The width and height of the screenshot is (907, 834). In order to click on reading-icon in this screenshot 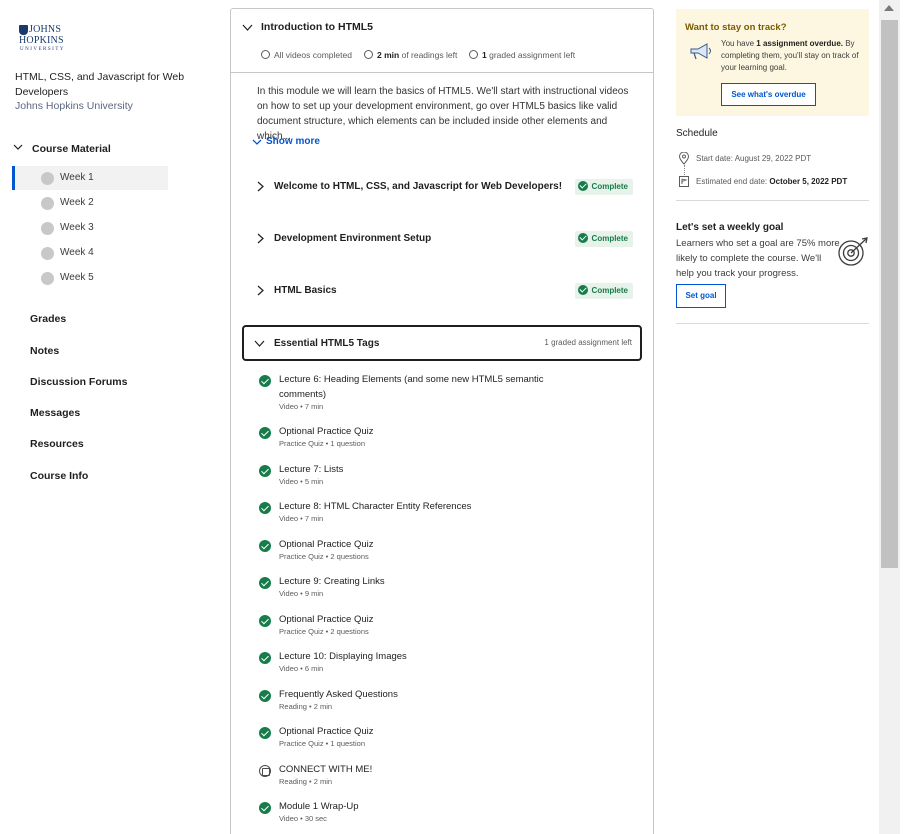, I will do `click(265, 771)`.